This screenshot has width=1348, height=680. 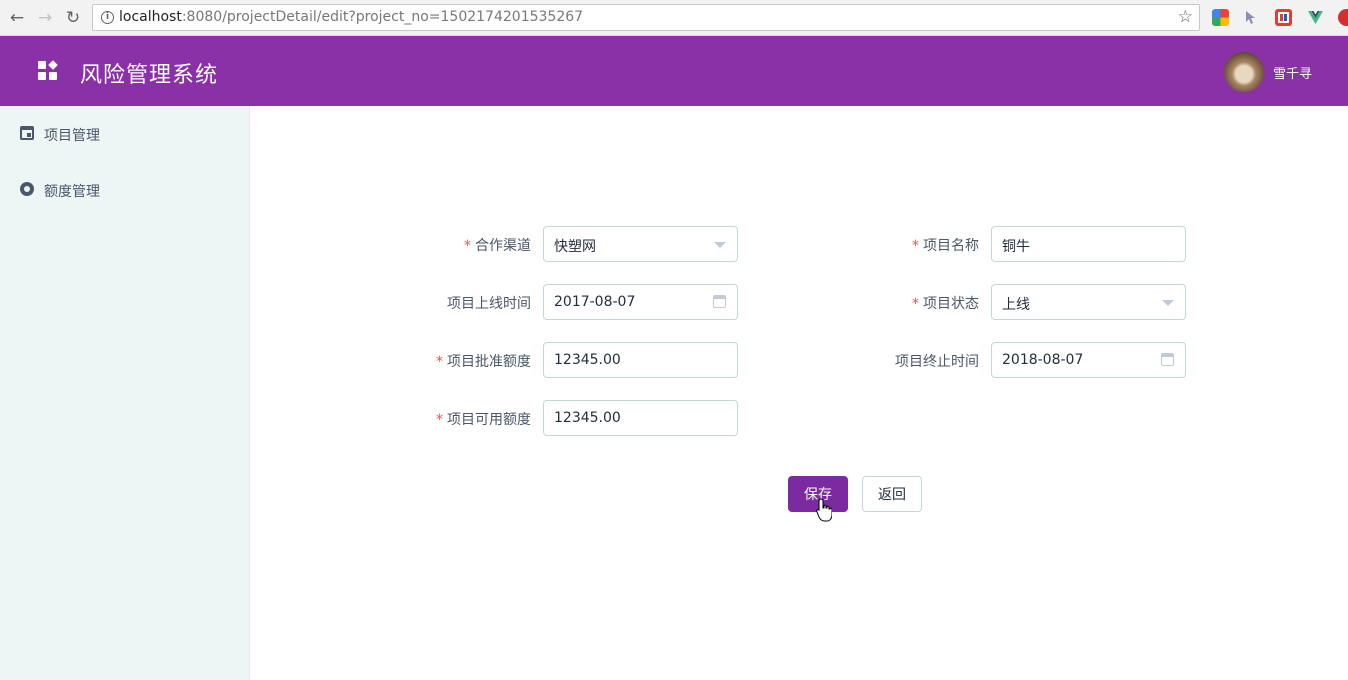 What do you see at coordinates (1088, 302) in the screenshot?
I see `status-select: 上线` at bounding box center [1088, 302].